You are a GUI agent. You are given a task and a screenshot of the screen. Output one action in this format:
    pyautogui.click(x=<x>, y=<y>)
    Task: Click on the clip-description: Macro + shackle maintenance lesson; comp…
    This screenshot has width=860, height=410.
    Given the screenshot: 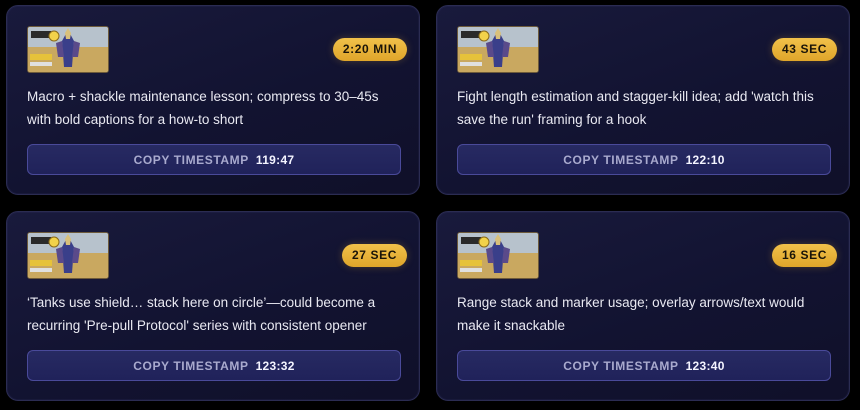 What is the action you would take?
    pyautogui.click(x=203, y=108)
    